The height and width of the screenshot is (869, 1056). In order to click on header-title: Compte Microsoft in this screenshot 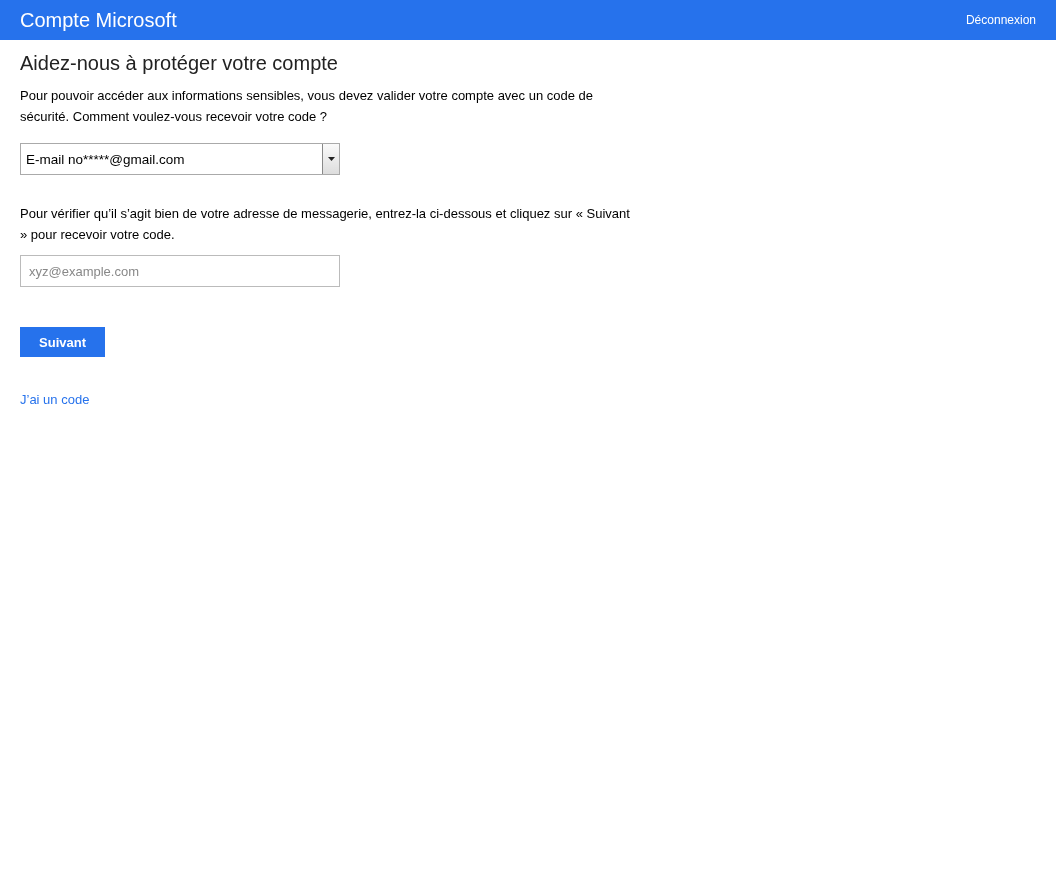, I will do `click(98, 20)`.